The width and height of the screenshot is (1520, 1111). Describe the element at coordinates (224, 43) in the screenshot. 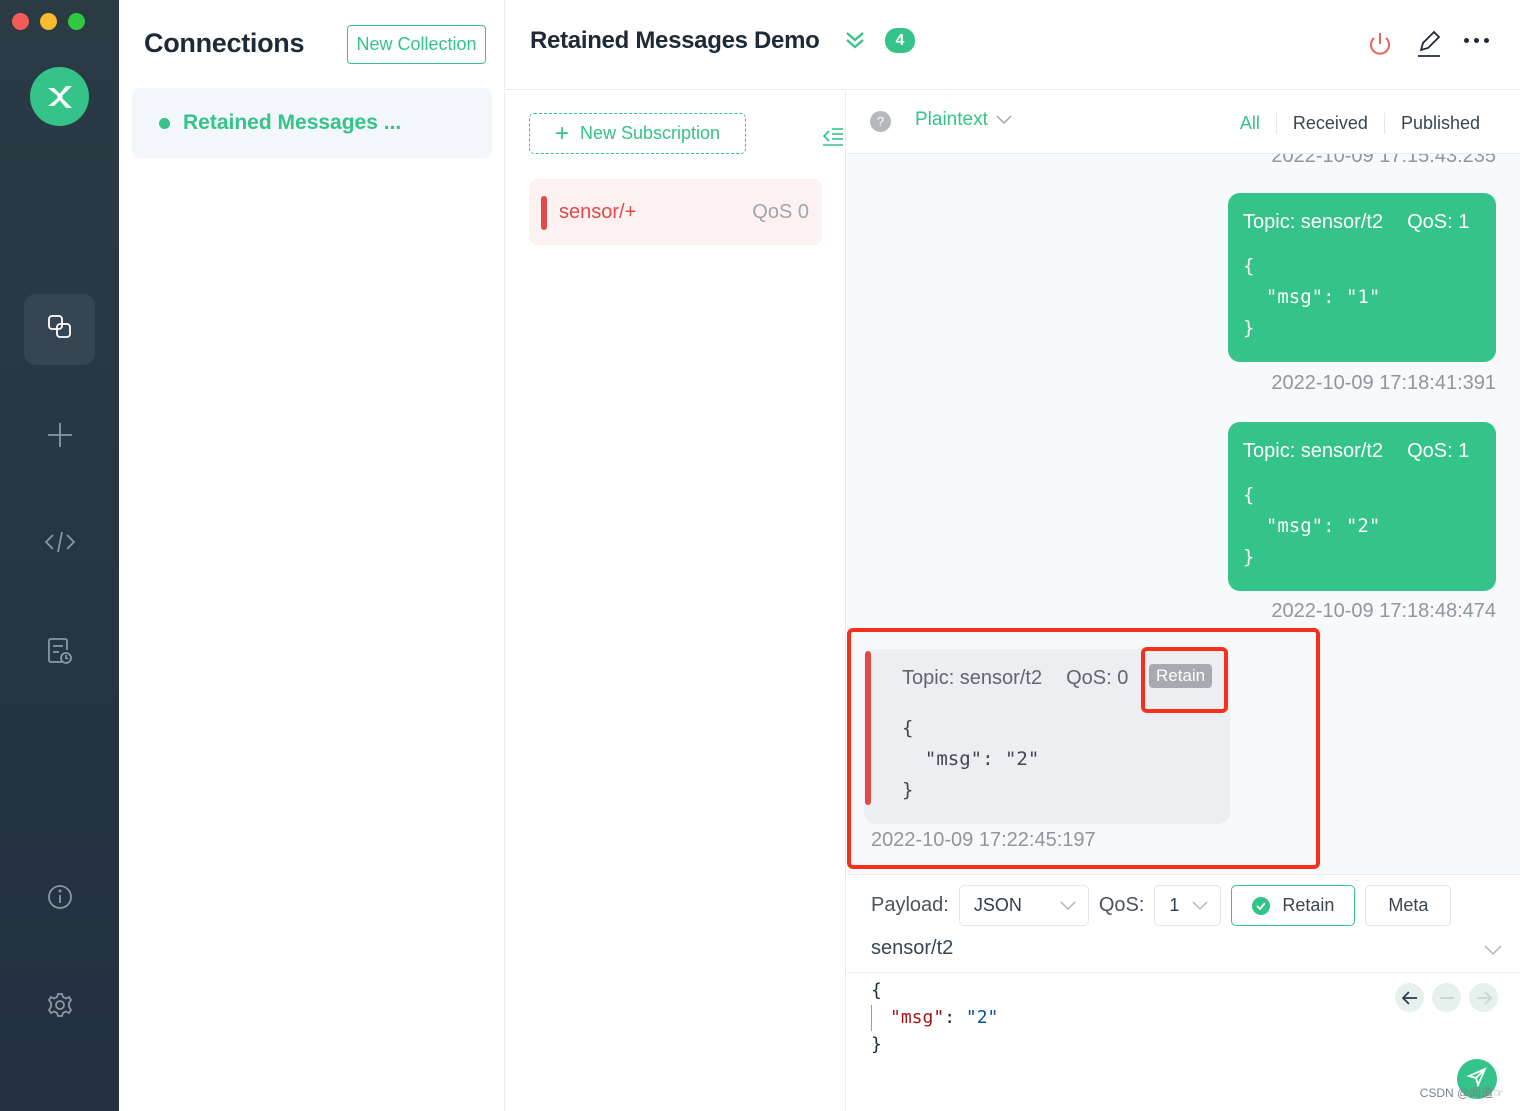

I see `connections-title: Connections` at that location.